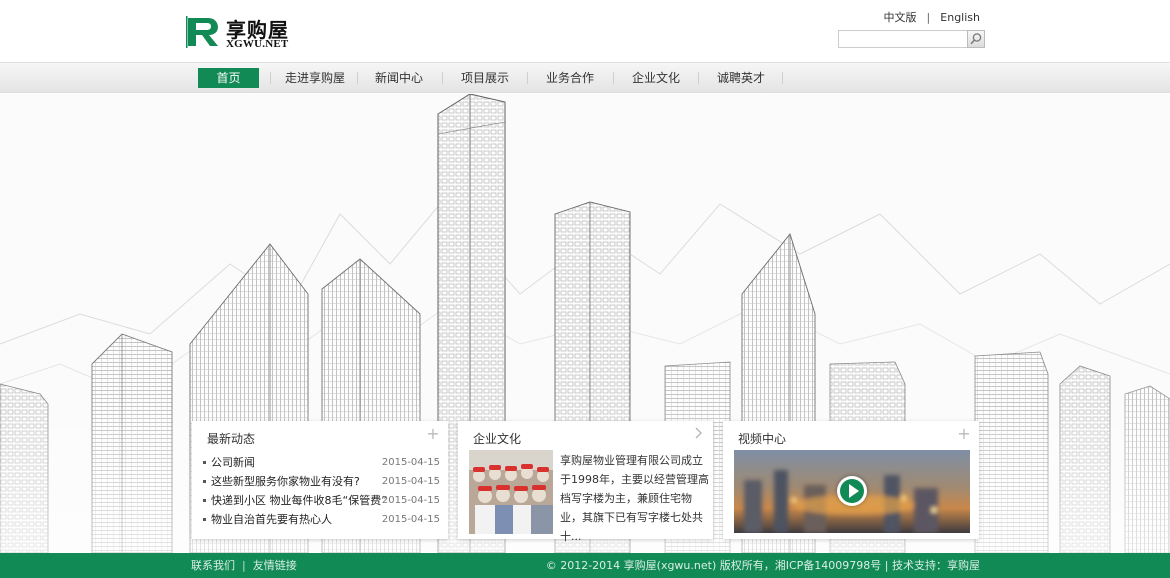 This screenshot has width=1170, height=578. I want to click on search-box, so click(911, 39).